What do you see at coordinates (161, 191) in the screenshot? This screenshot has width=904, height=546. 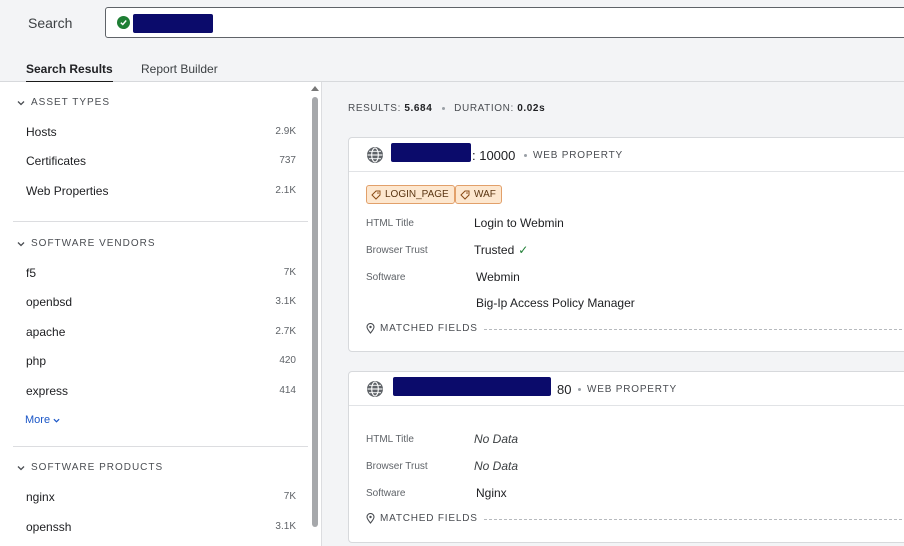 I see `filter-item-web-properties: Web Properties 2.1K` at bounding box center [161, 191].